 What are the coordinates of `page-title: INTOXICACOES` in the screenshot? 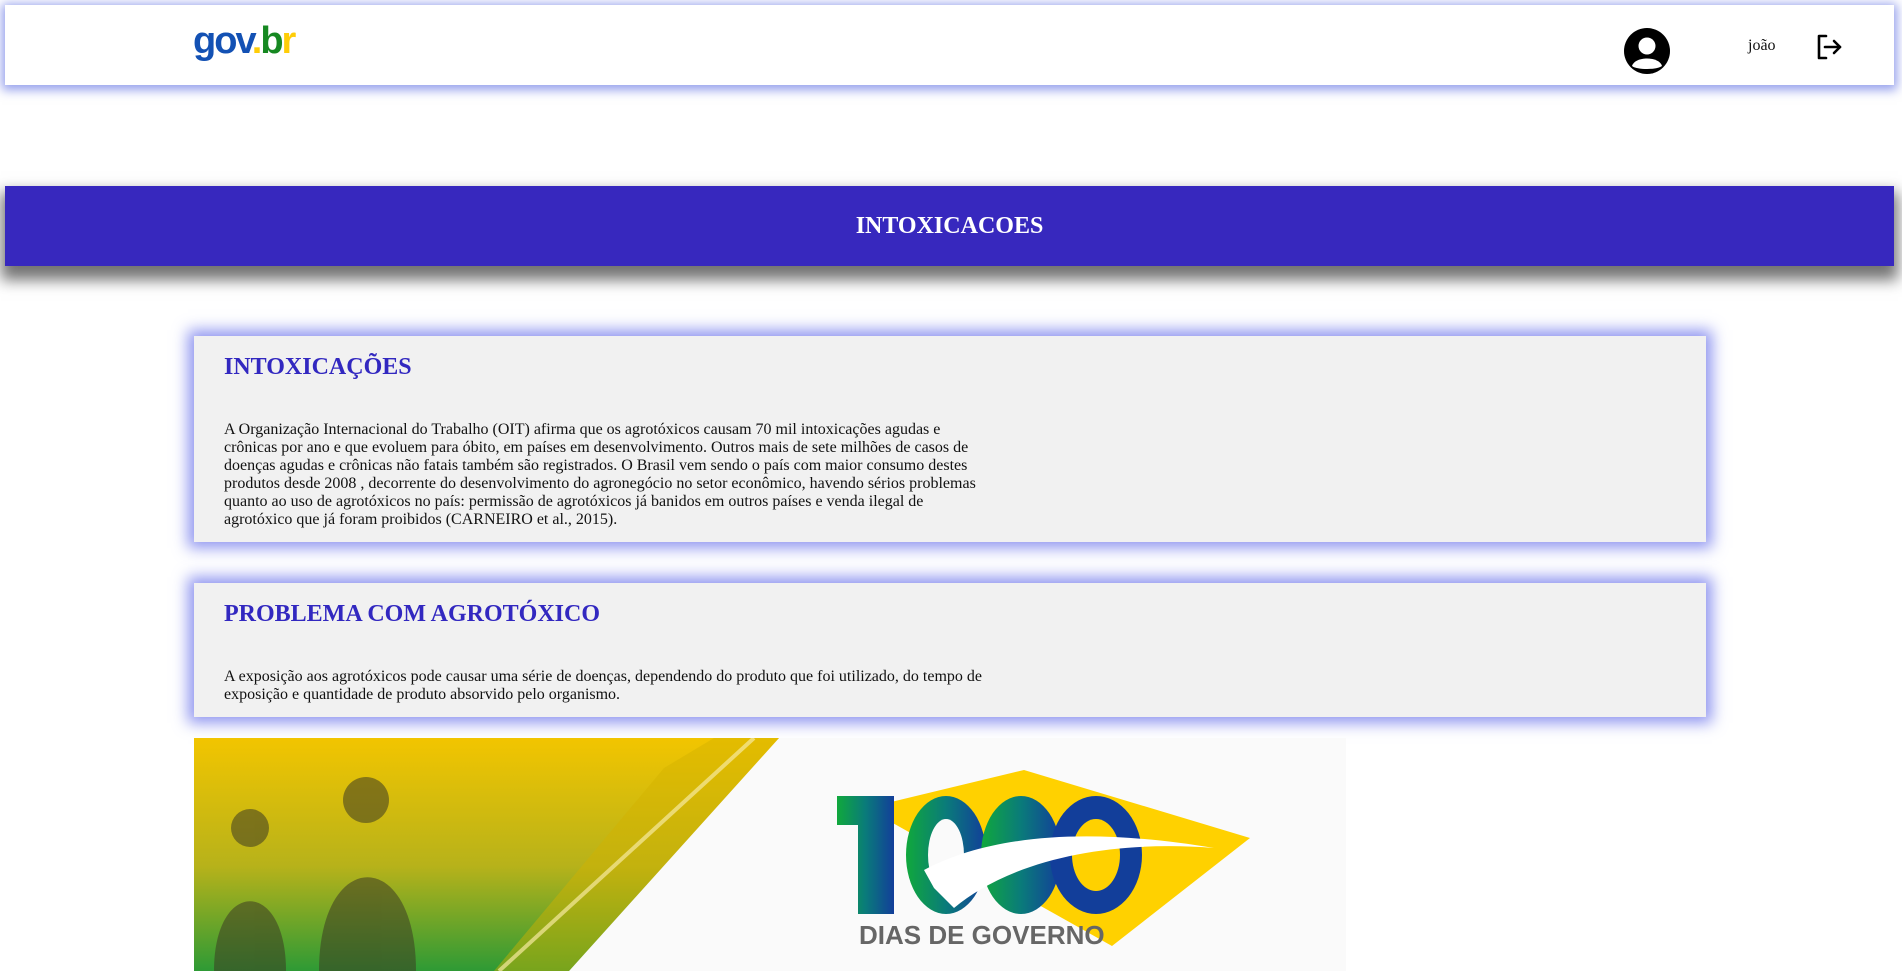 It's located at (949, 225).